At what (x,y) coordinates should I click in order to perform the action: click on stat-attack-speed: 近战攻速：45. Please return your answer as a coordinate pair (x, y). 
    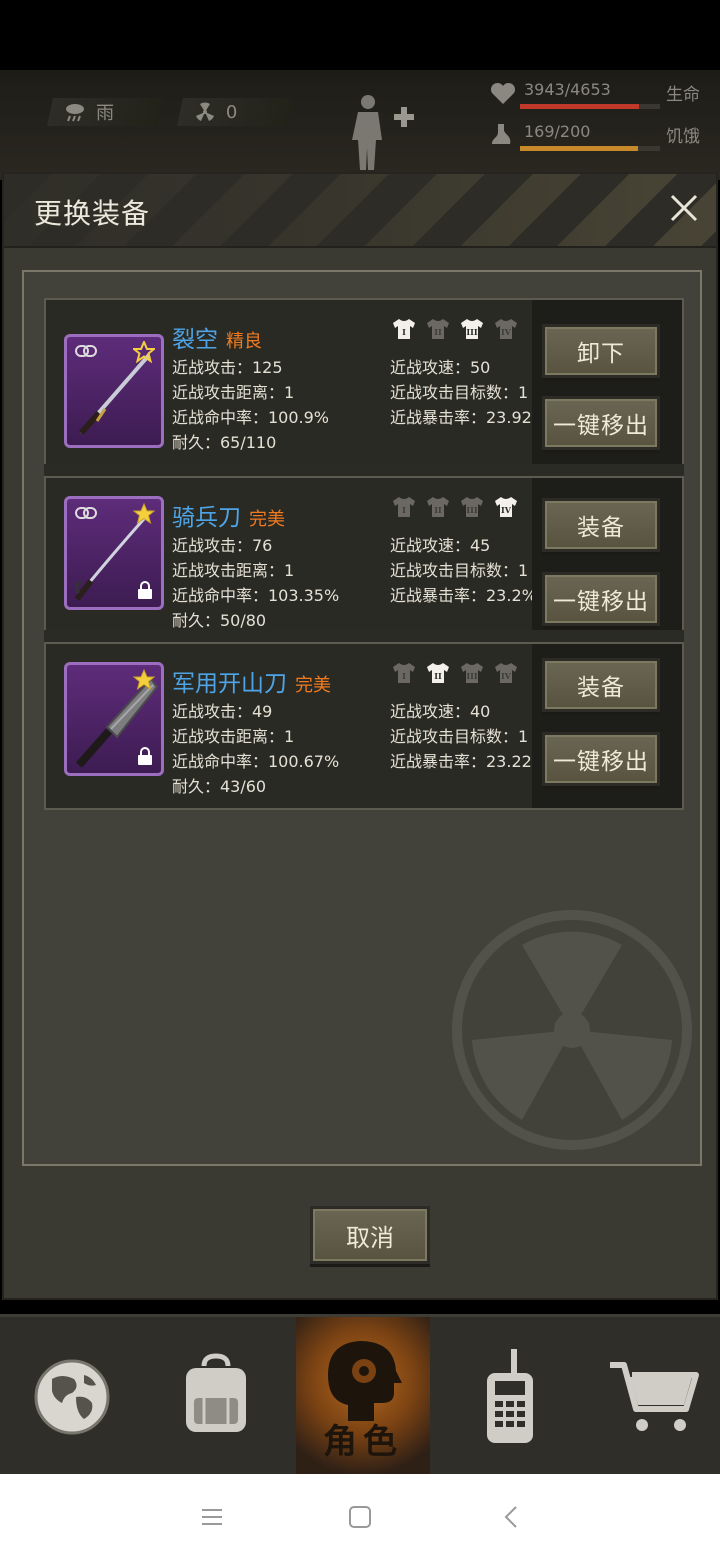
    Looking at the image, I should click on (440, 545).